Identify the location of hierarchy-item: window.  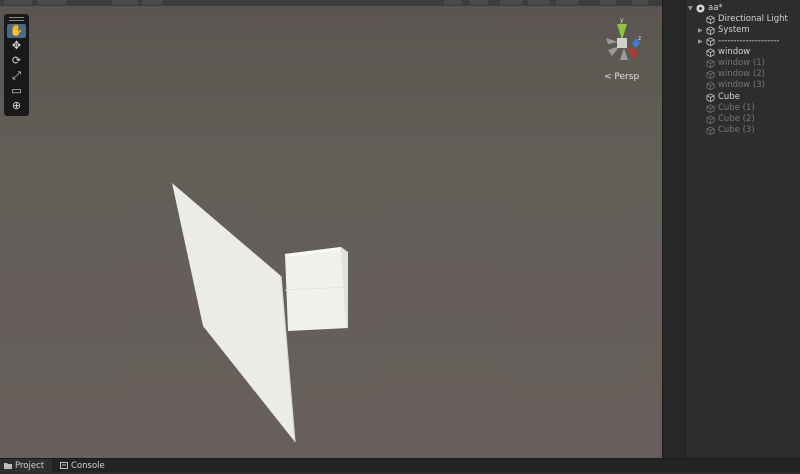
(731, 52).